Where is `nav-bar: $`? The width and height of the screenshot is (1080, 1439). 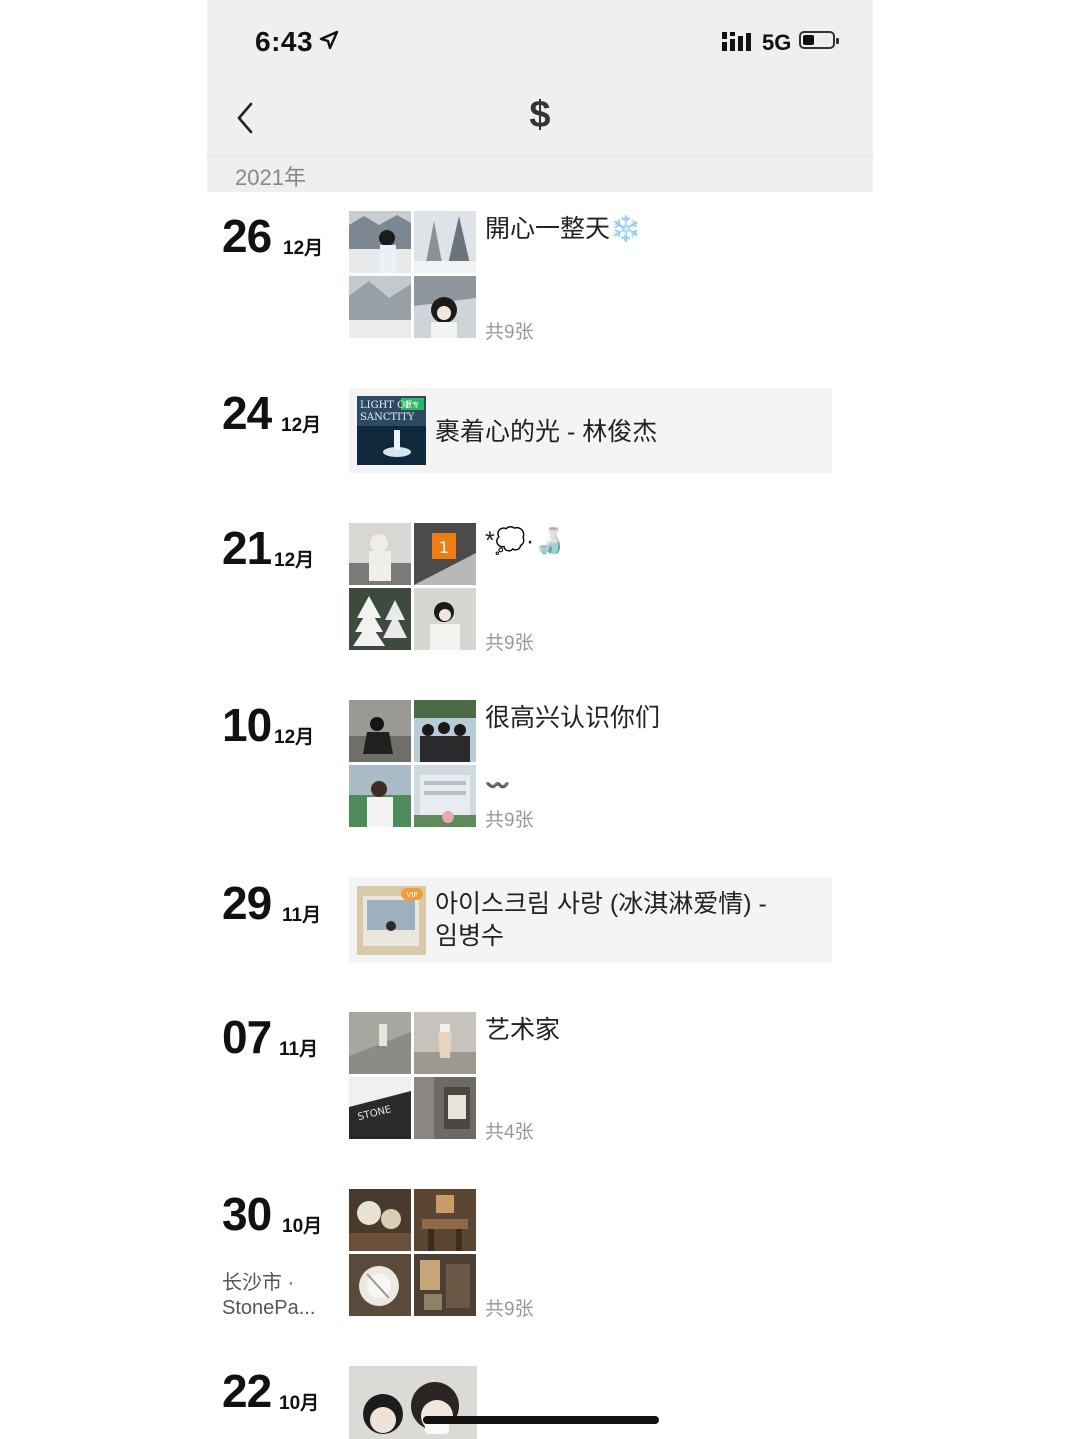
nav-bar: $ is located at coordinates (540, 118).